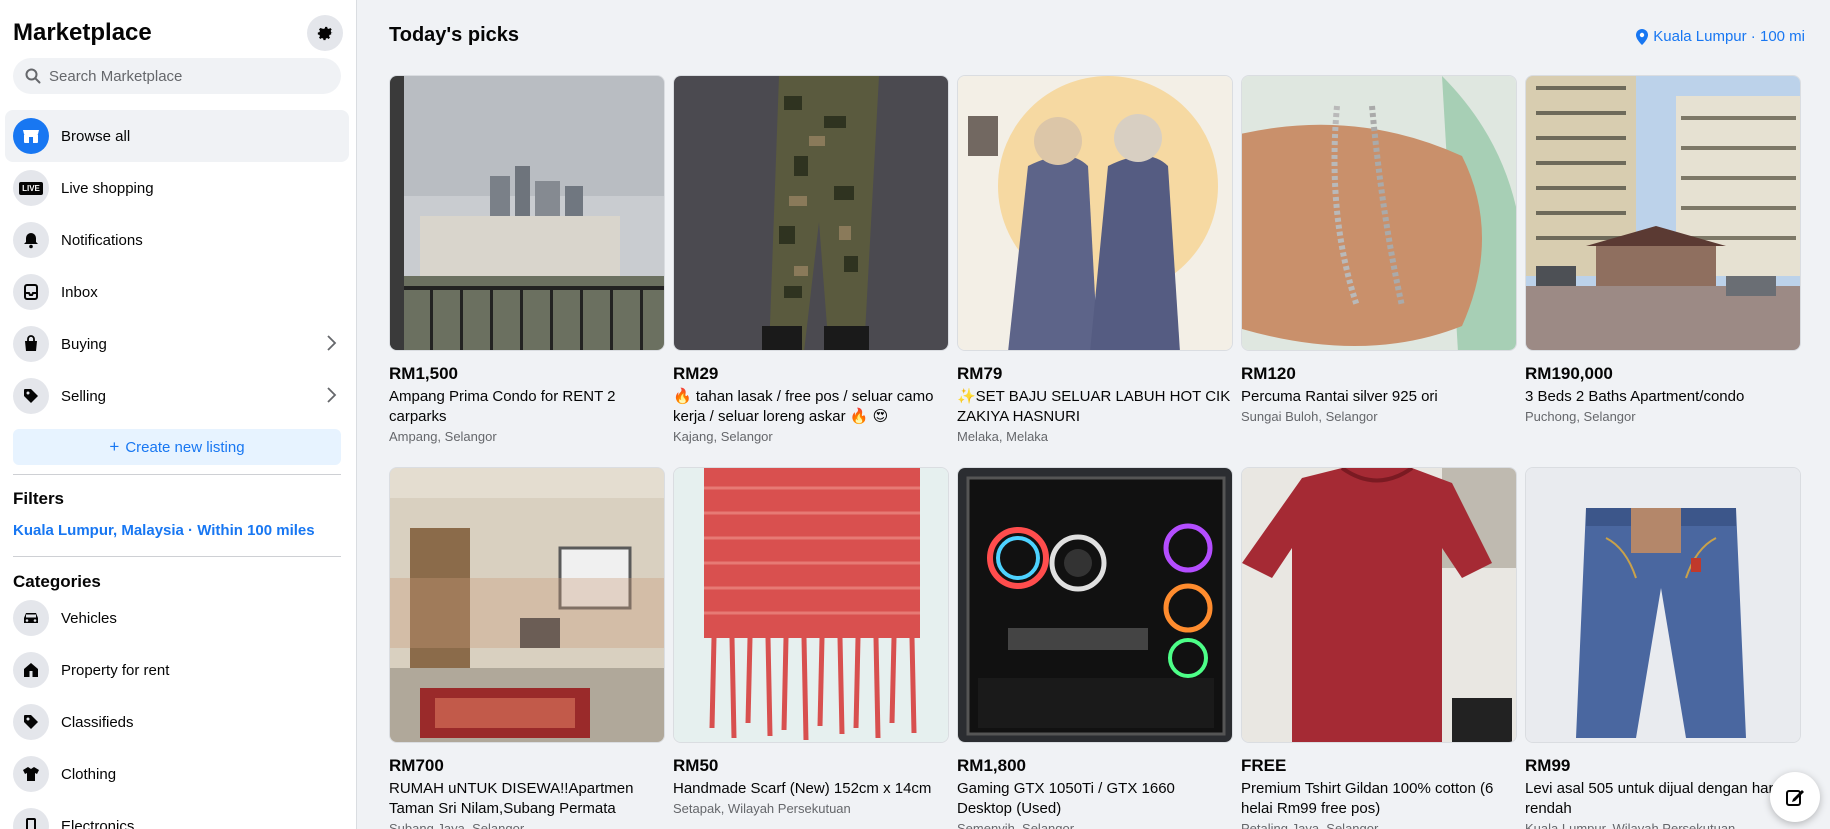  Describe the element at coordinates (115, 670) in the screenshot. I see `category-label: Property for rent` at that location.